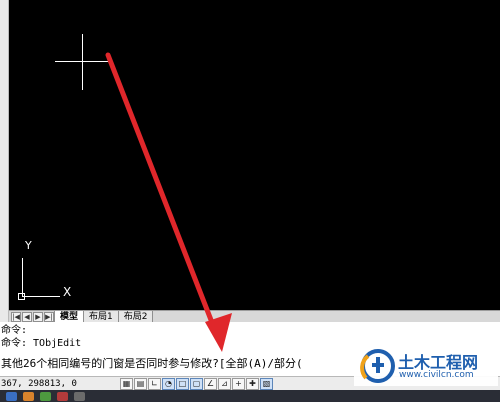 This screenshot has width=500, height=402. I want to click on tab-prev-icon: ◀, so click(27, 316).